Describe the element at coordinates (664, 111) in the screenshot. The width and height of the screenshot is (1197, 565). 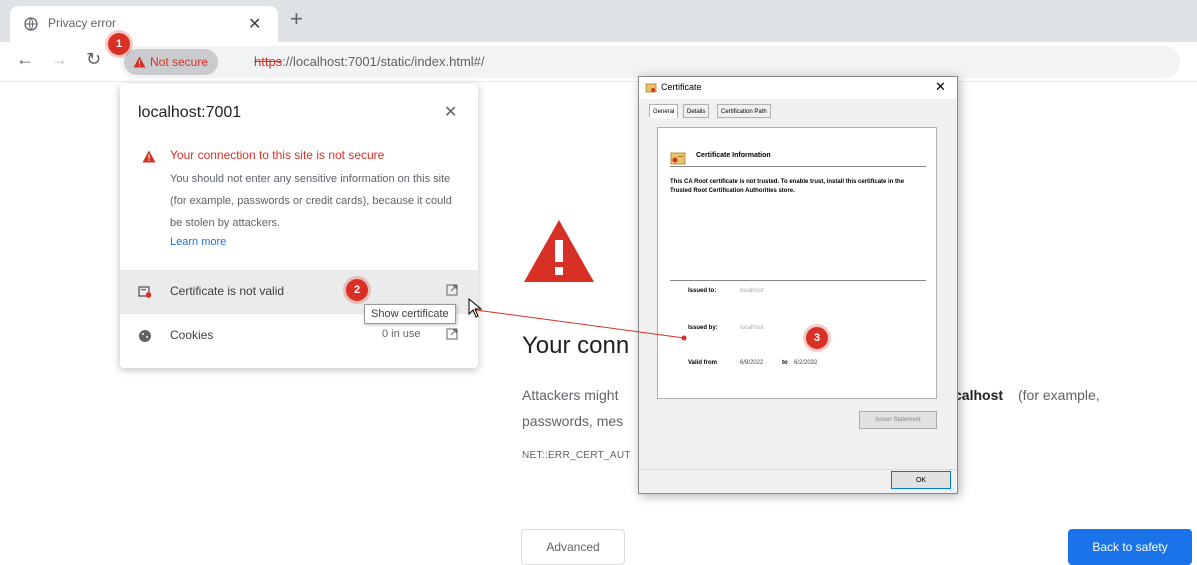
I see `tab-general: General` at that location.